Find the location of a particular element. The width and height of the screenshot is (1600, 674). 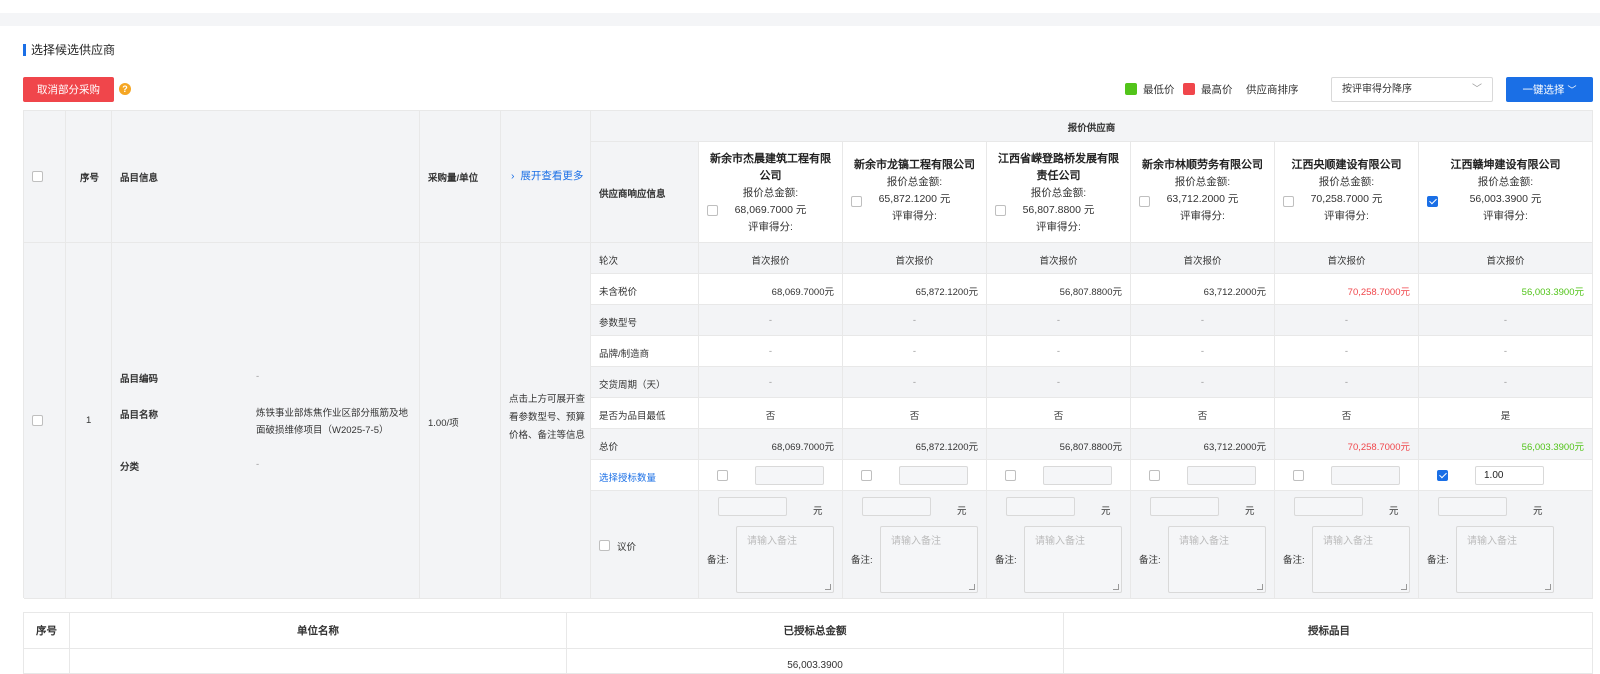

row-label-price: 总价 is located at coordinates (609, 447).